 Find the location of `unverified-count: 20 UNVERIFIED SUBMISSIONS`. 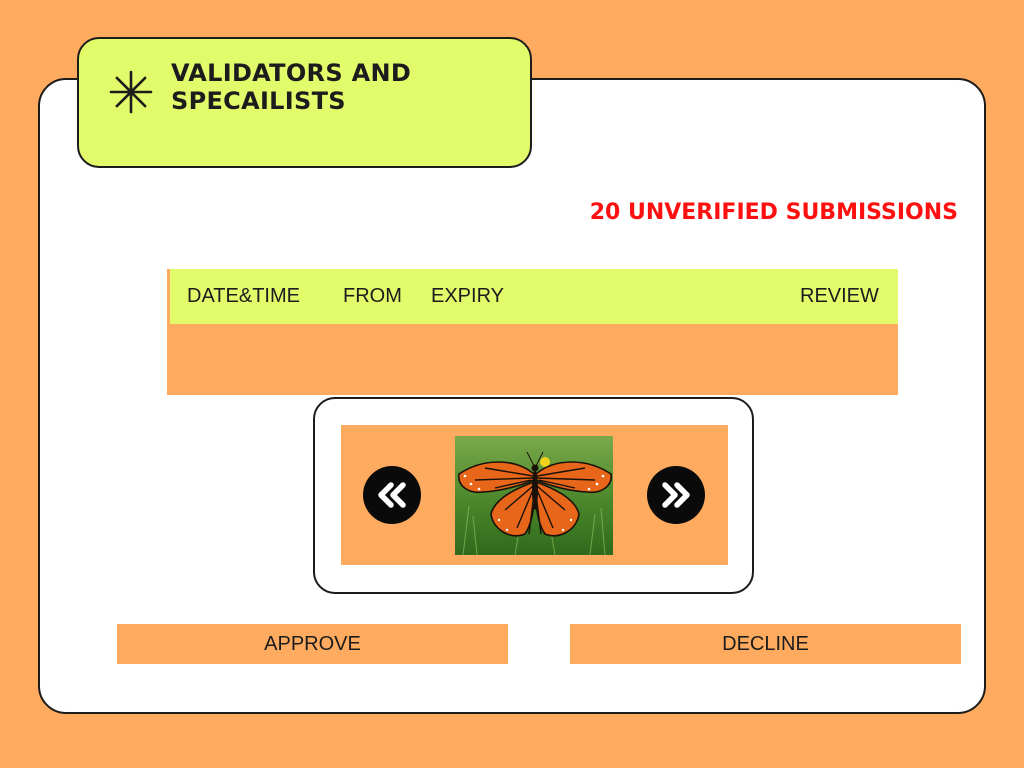

unverified-count: 20 UNVERIFIED SUBMISSIONS is located at coordinates (773, 212).